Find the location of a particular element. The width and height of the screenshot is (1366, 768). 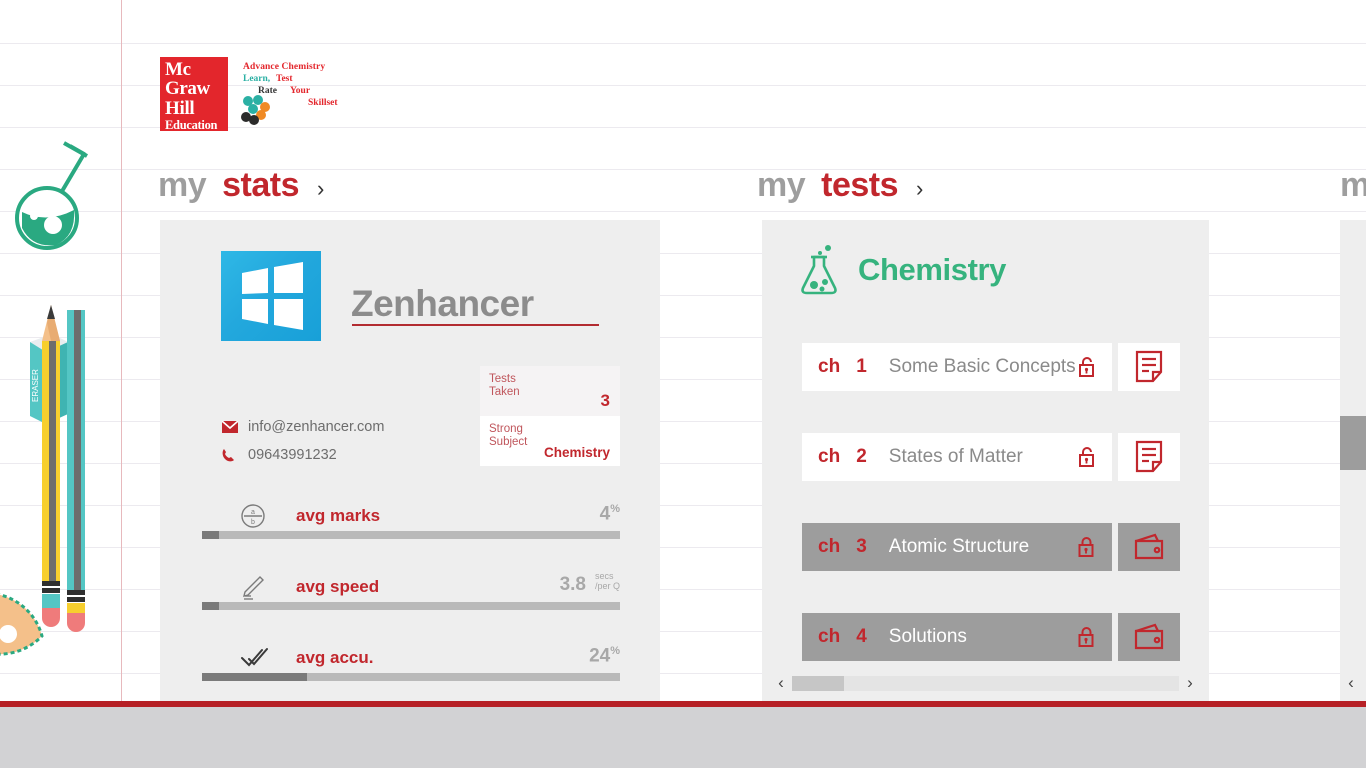

note-icon is located at coordinates (1149, 366).